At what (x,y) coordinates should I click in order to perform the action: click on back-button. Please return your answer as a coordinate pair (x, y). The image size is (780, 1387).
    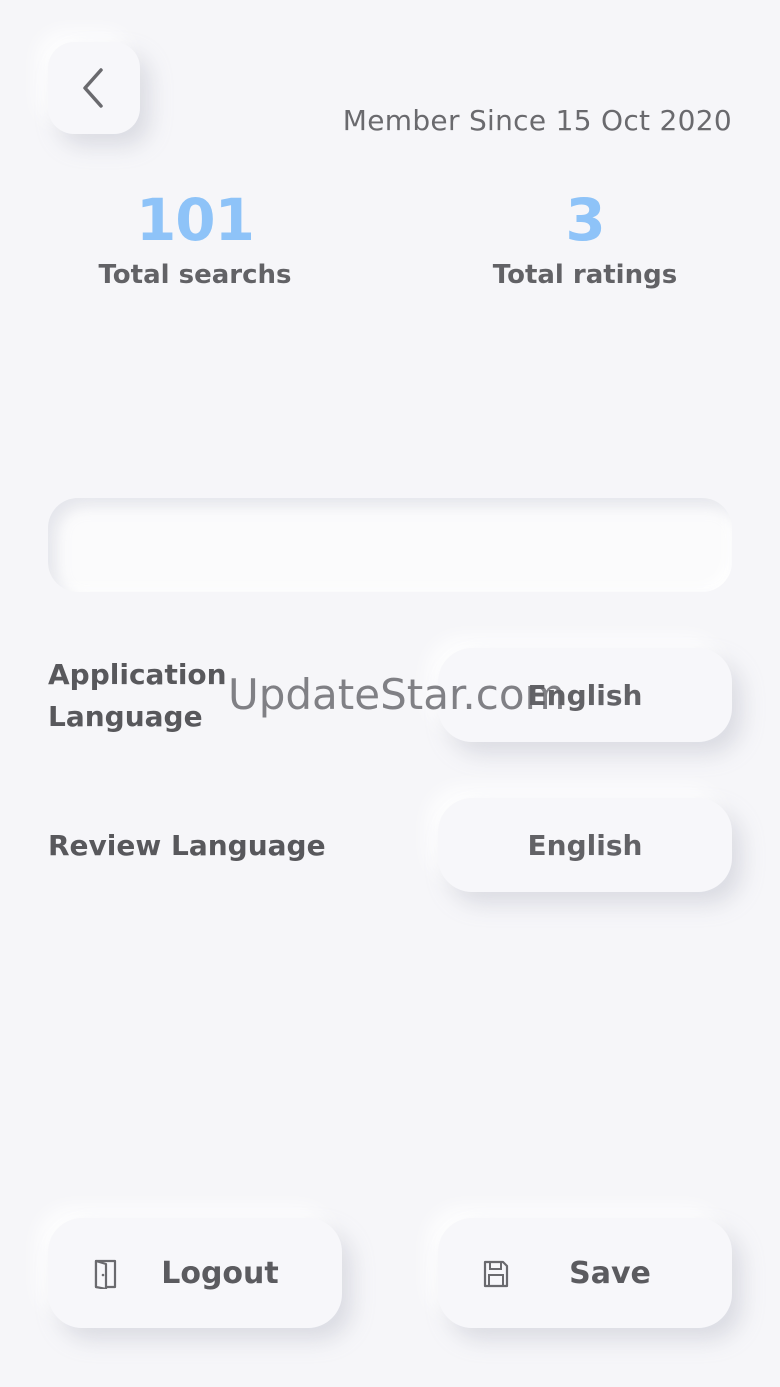
    Looking at the image, I should click on (94, 88).